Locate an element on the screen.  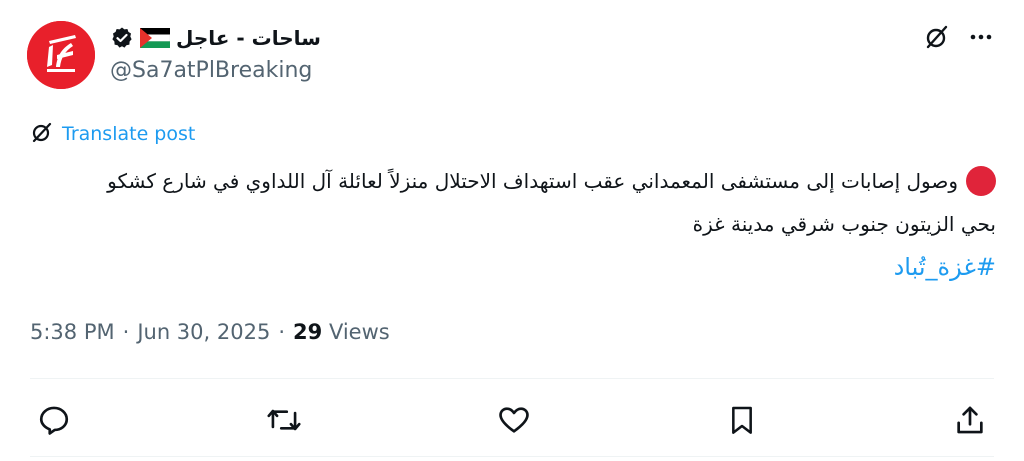
post-meta: 5:38 PM · Jun 30, 2025 · 29 Views is located at coordinates (210, 332).